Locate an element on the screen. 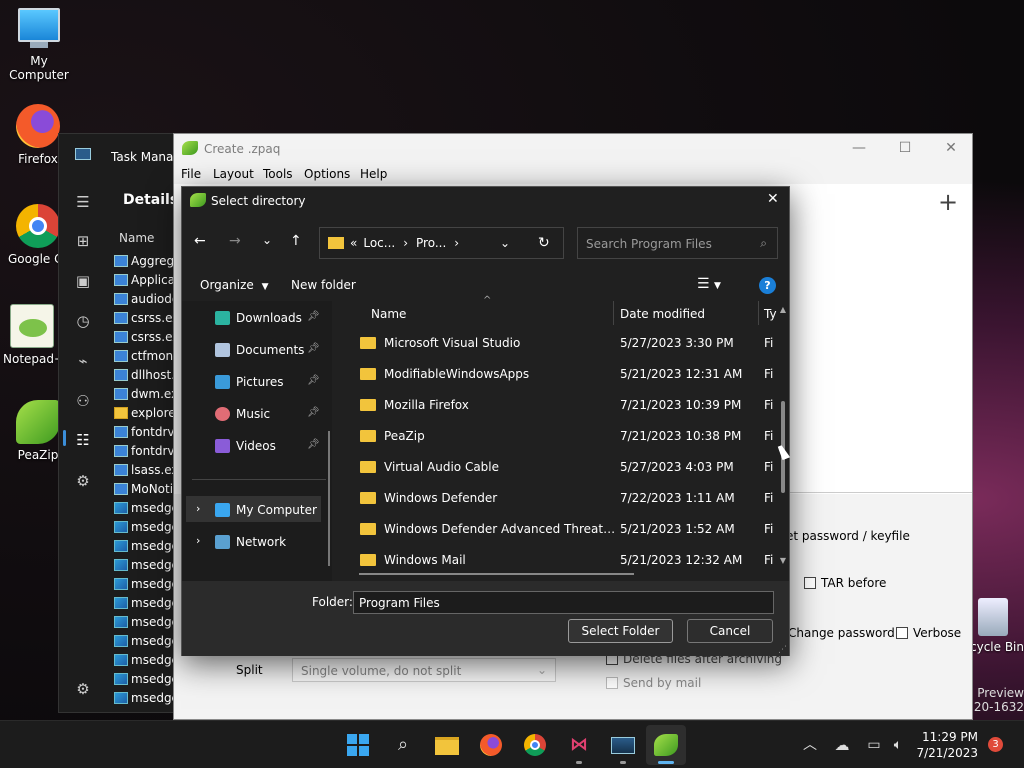 This screenshot has height=768, width=1024. nav-scrollbar is located at coordinates (329, 498).